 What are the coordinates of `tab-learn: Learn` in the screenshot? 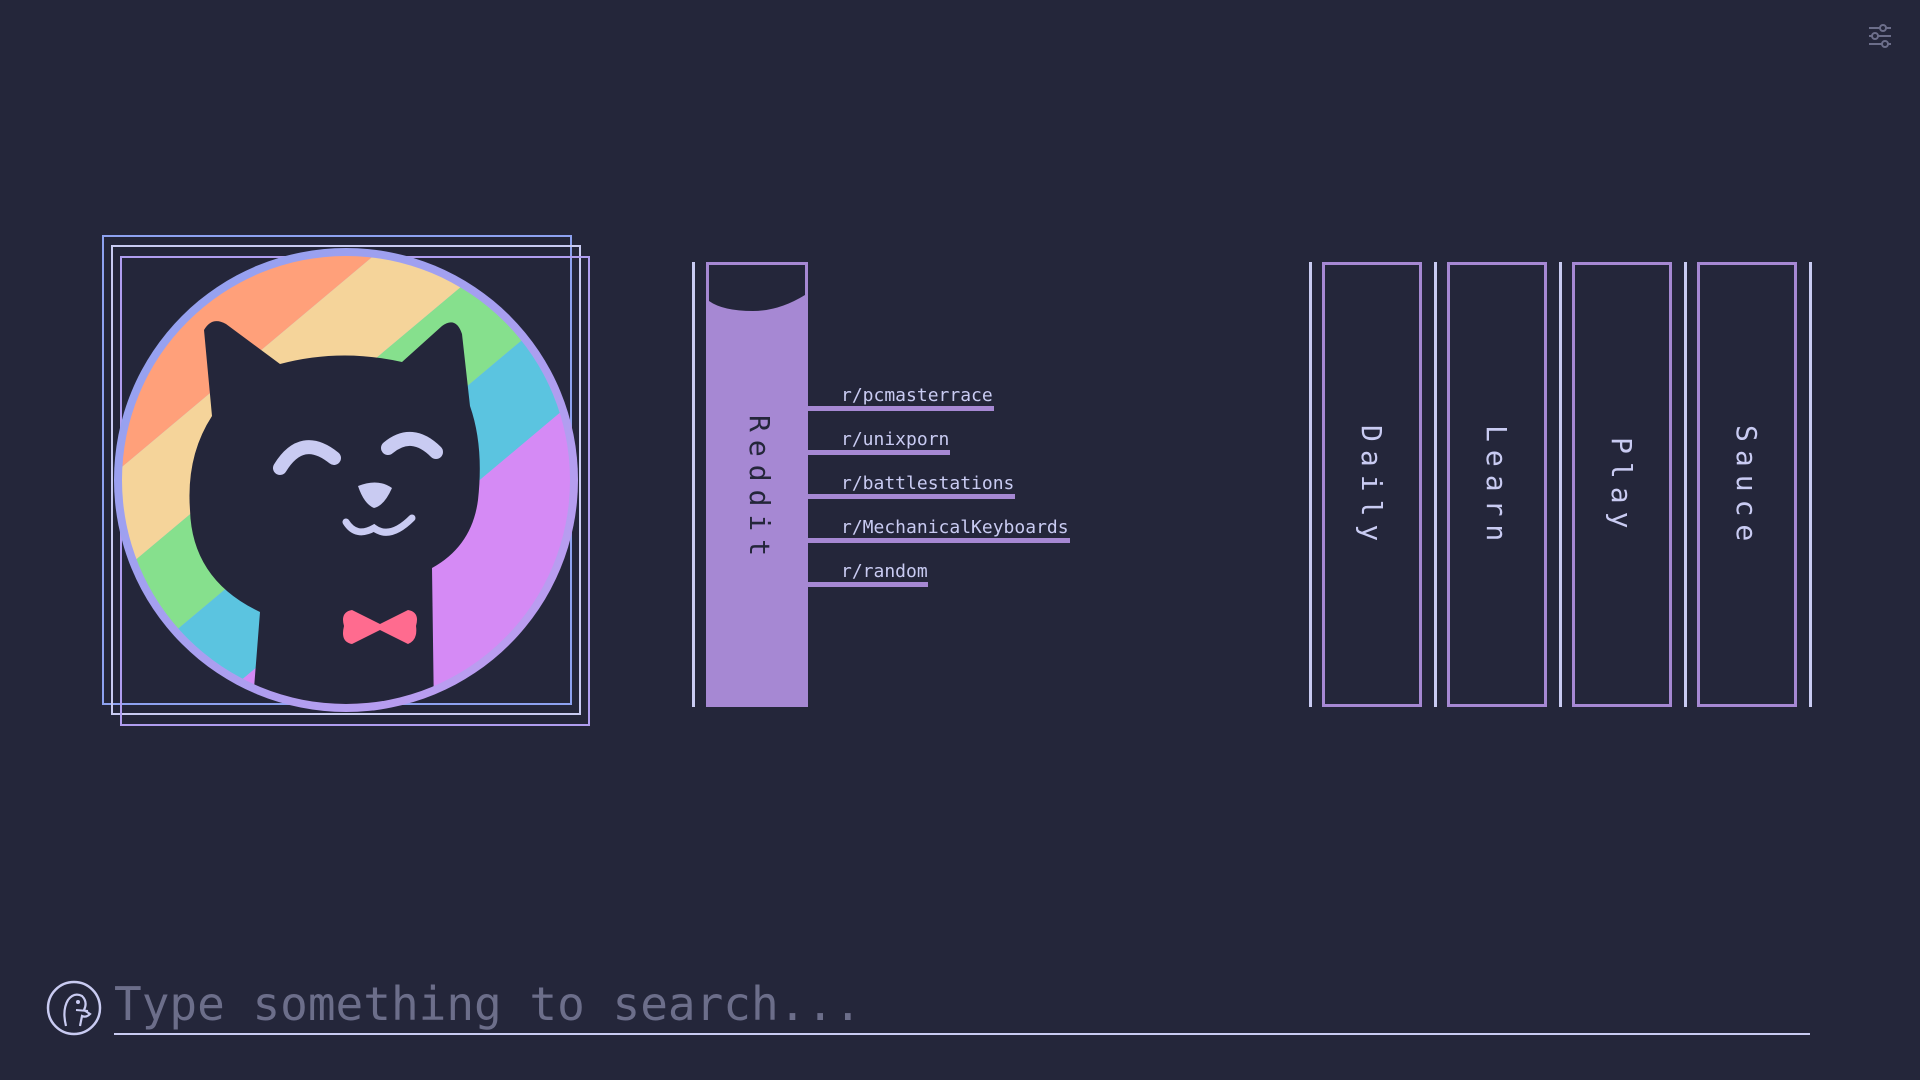 It's located at (1497, 484).